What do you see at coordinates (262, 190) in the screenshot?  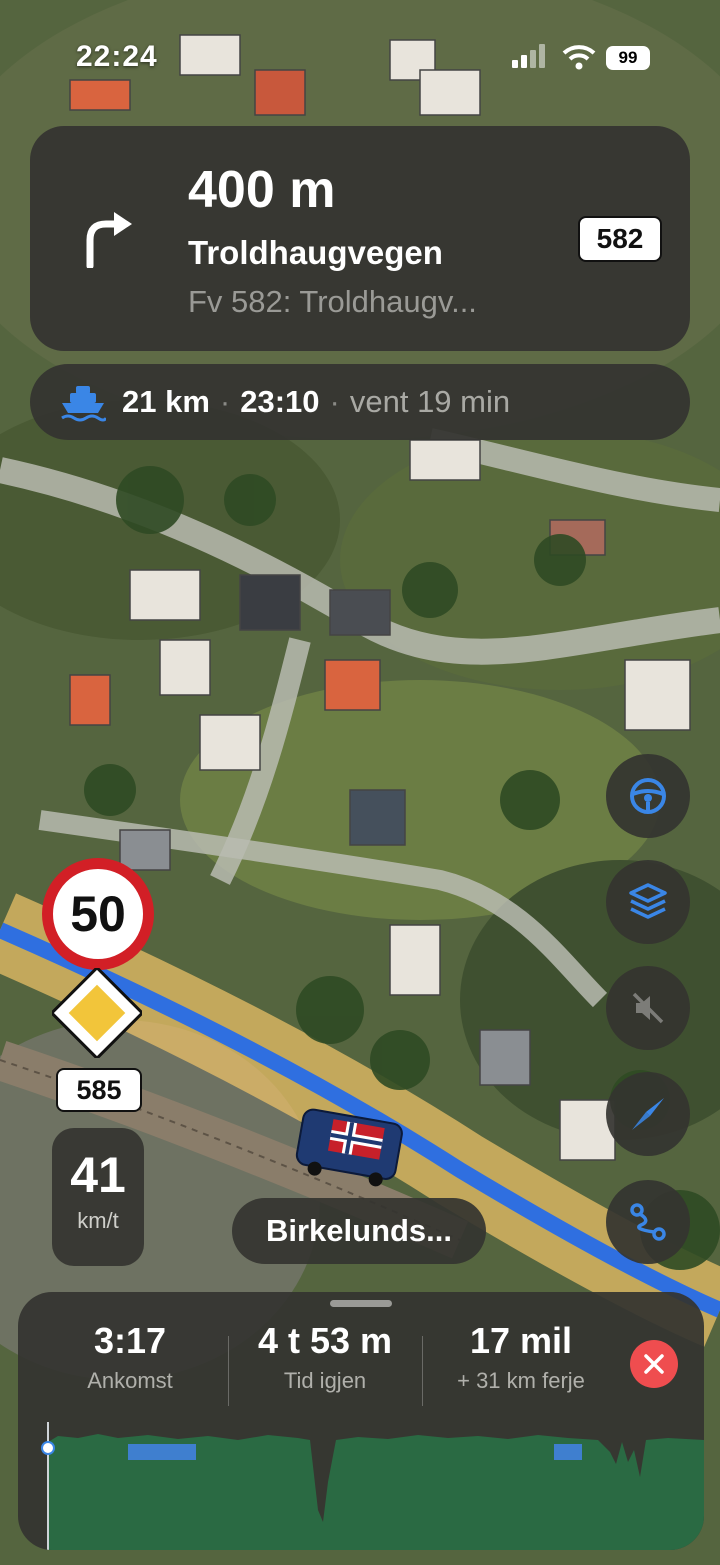 I see `turn-distance: 400 m` at bounding box center [262, 190].